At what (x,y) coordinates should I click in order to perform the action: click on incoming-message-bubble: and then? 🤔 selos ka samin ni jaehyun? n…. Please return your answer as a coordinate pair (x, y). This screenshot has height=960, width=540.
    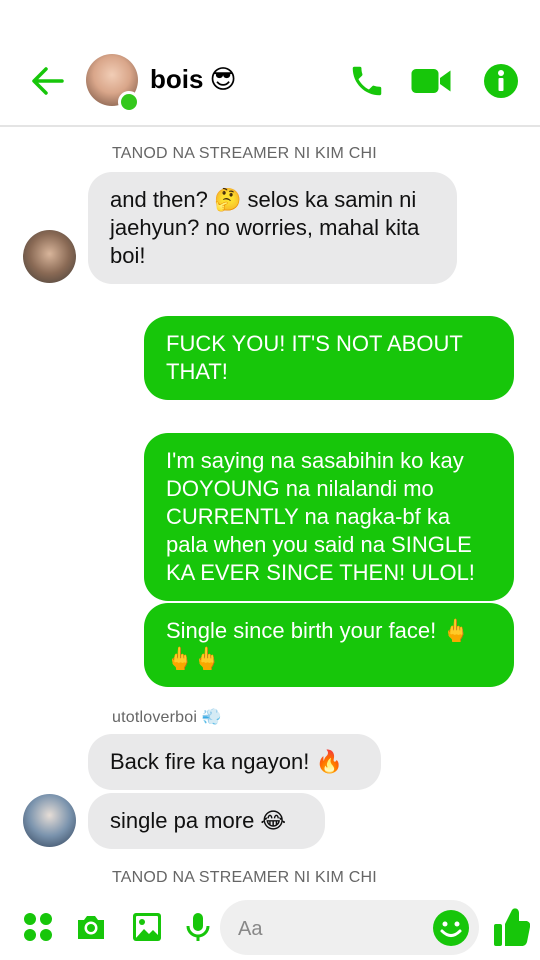
    Looking at the image, I should click on (272, 228).